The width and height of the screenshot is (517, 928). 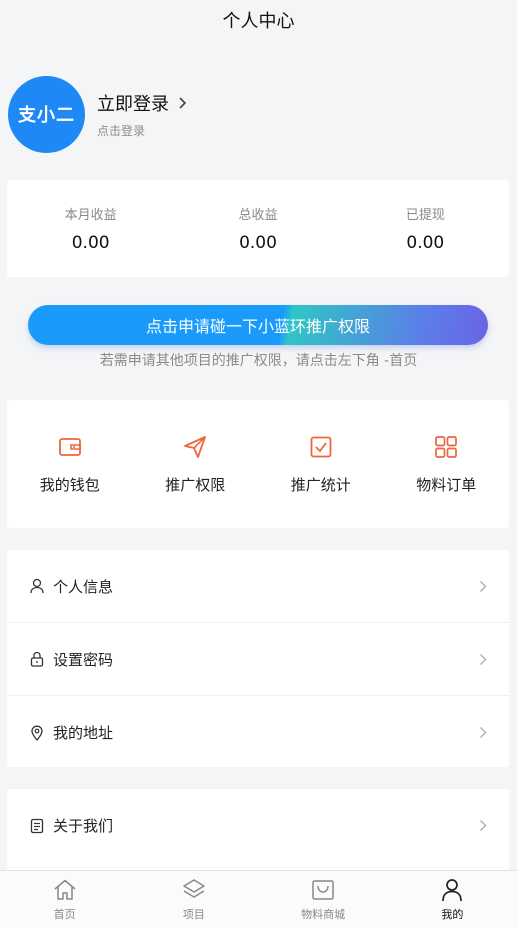 I want to click on earning-label: 已提现, so click(x=425, y=215).